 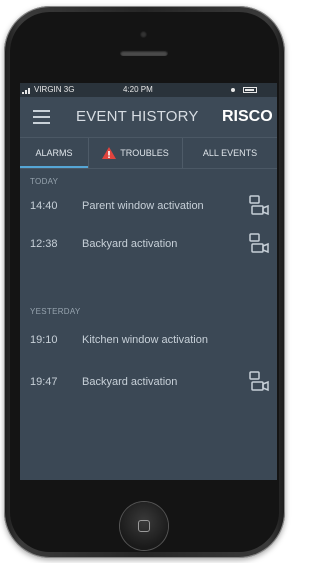 I want to click on warning-icon, so click(x=109, y=152).